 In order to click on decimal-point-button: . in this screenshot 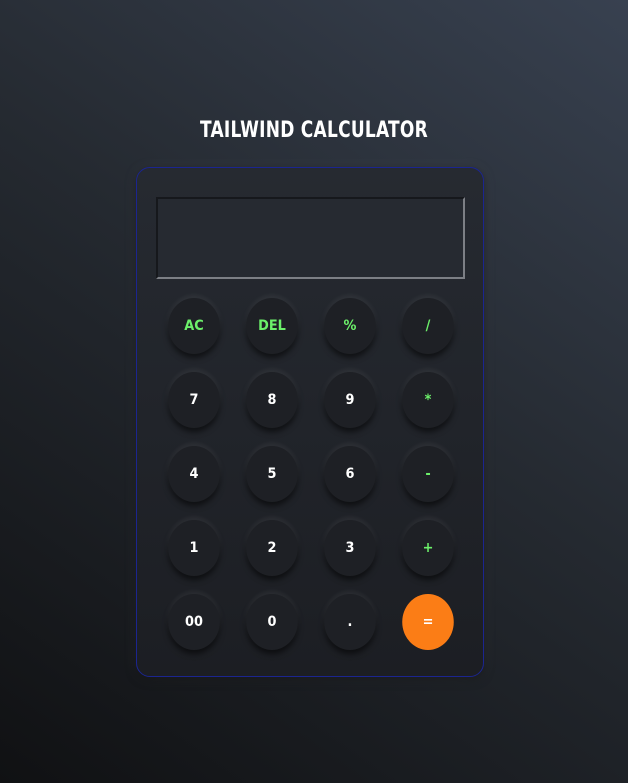, I will do `click(350, 622)`.